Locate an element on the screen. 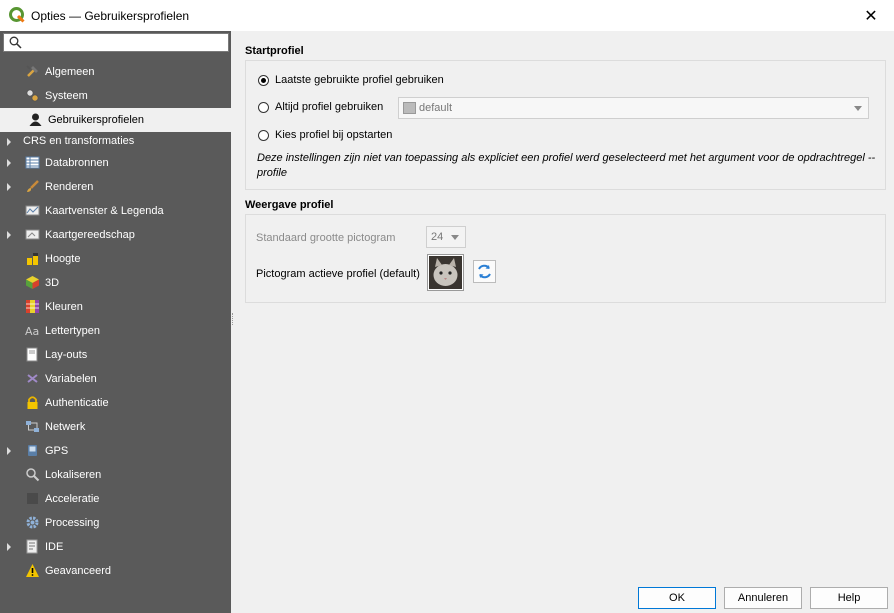  search-icon is located at coordinates (15, 42).